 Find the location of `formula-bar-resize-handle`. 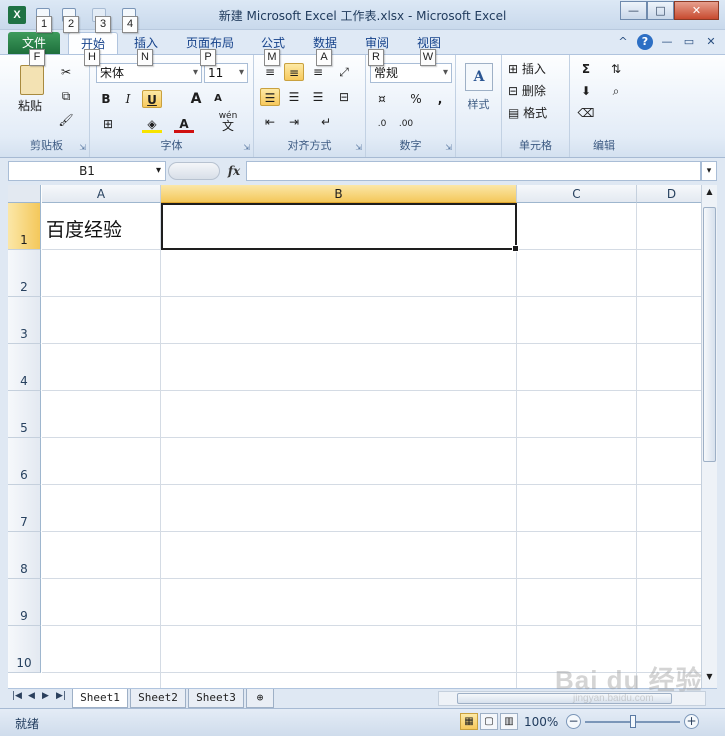

formula-bar-resize-handle is located at coordinates (194, 171).